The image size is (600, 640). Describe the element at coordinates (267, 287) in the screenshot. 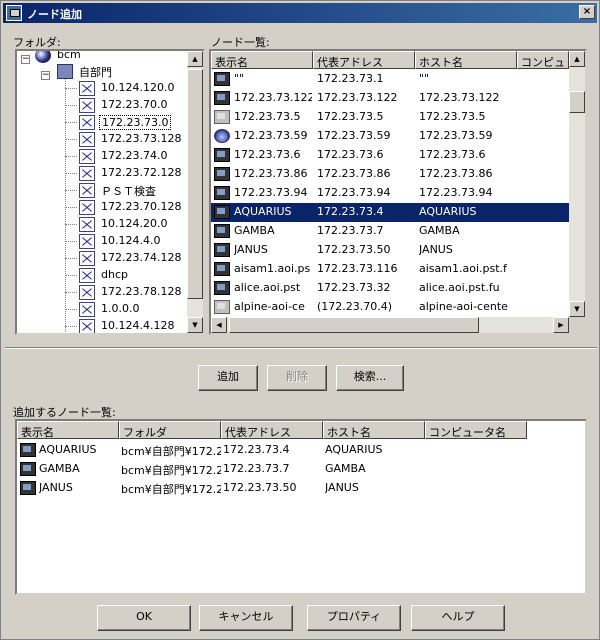

I see `table-cell: alice.aoi.pst` at that location.